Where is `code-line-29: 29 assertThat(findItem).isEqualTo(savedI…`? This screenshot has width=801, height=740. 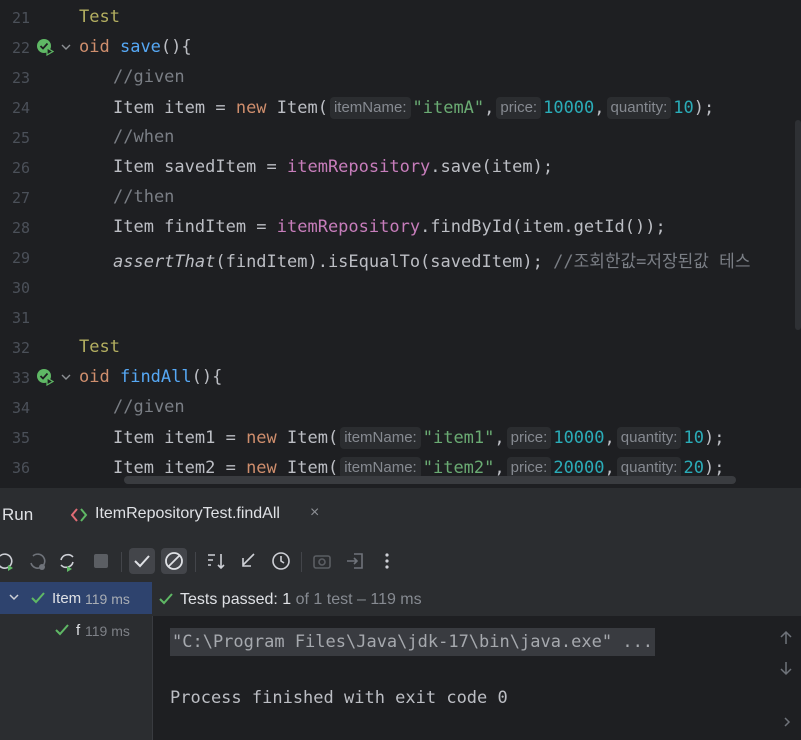
code-line-29: 29 assertThat(findItem).isEqualTo(savedI… is located at coordinates (400, 257).